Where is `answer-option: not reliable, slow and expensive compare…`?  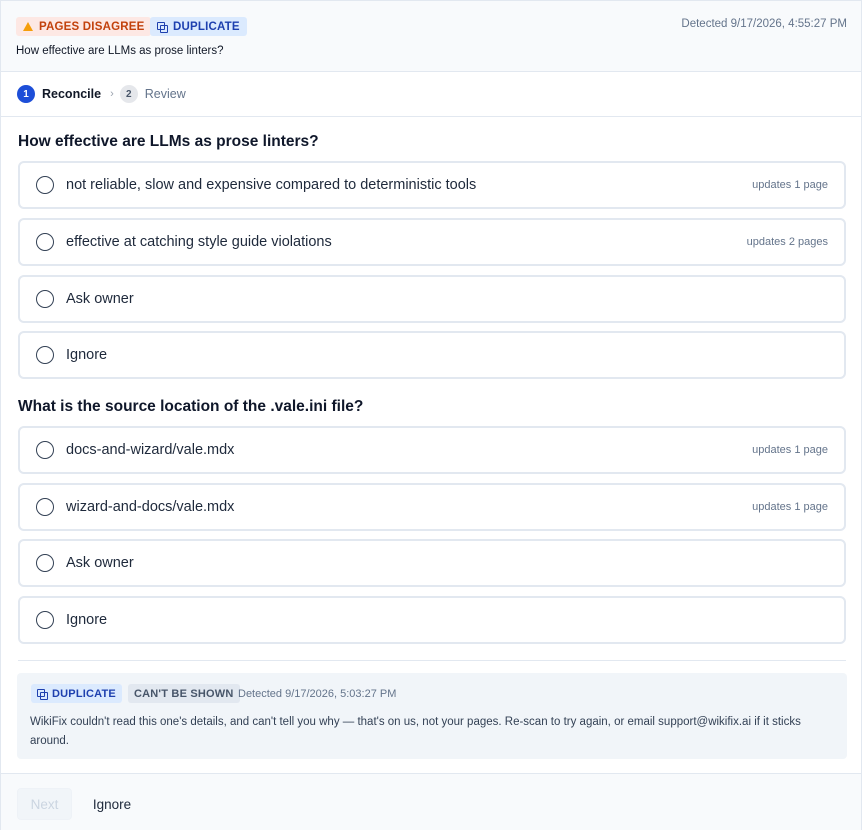
answer-option: not reliable, slow and expensive compare… is located at coordinates (432, 185).